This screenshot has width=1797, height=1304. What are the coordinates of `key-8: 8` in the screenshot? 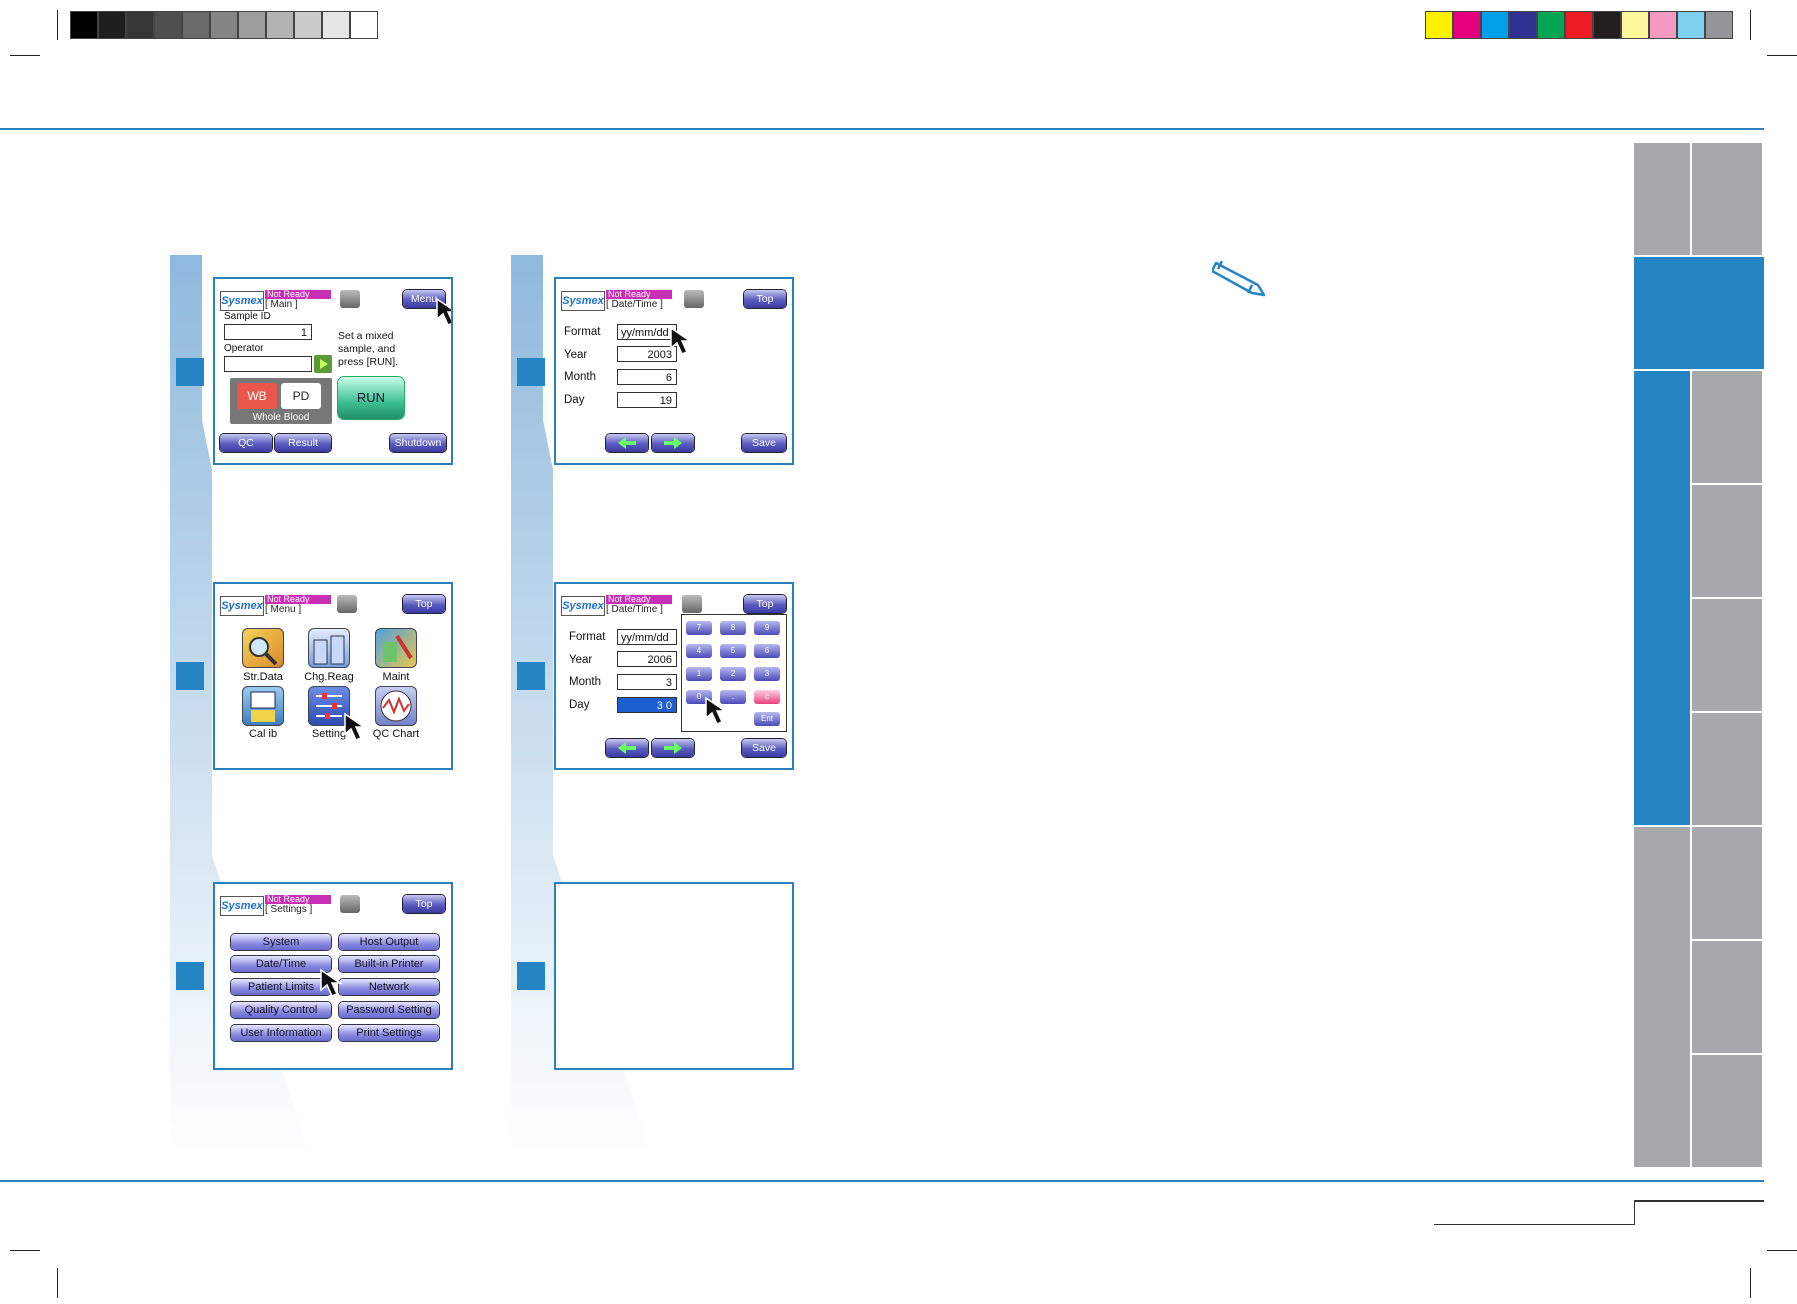 It's located at (733, 628).